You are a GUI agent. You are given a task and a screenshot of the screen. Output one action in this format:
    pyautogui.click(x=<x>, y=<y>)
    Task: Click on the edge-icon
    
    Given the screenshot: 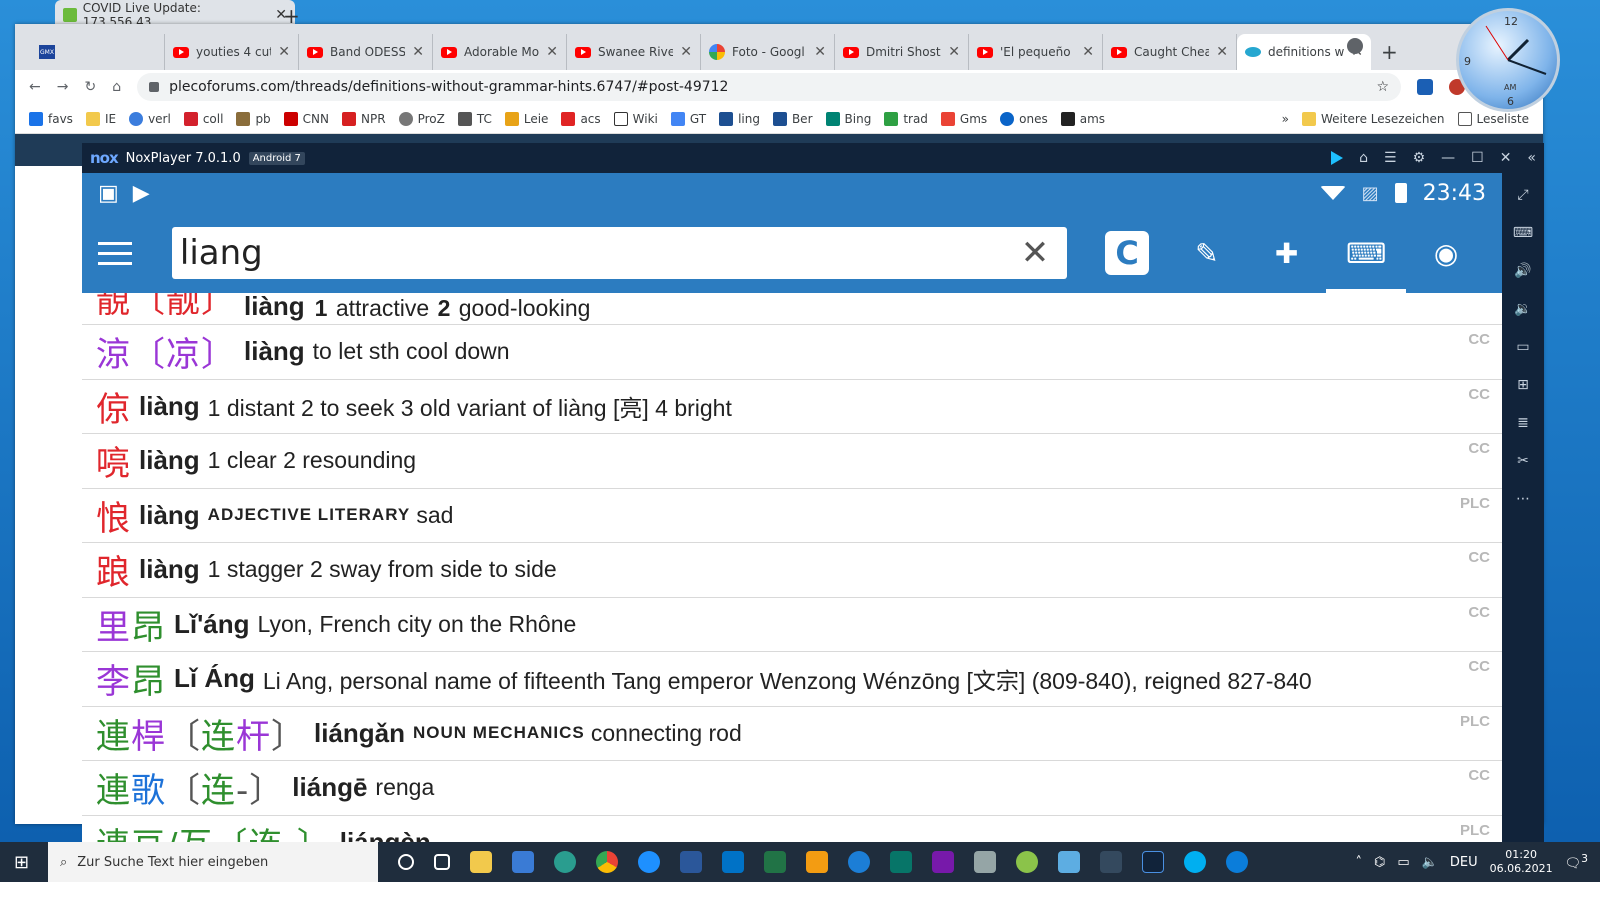 What is the action you would take?
    pyautogui.click(x=565, y=862)
    